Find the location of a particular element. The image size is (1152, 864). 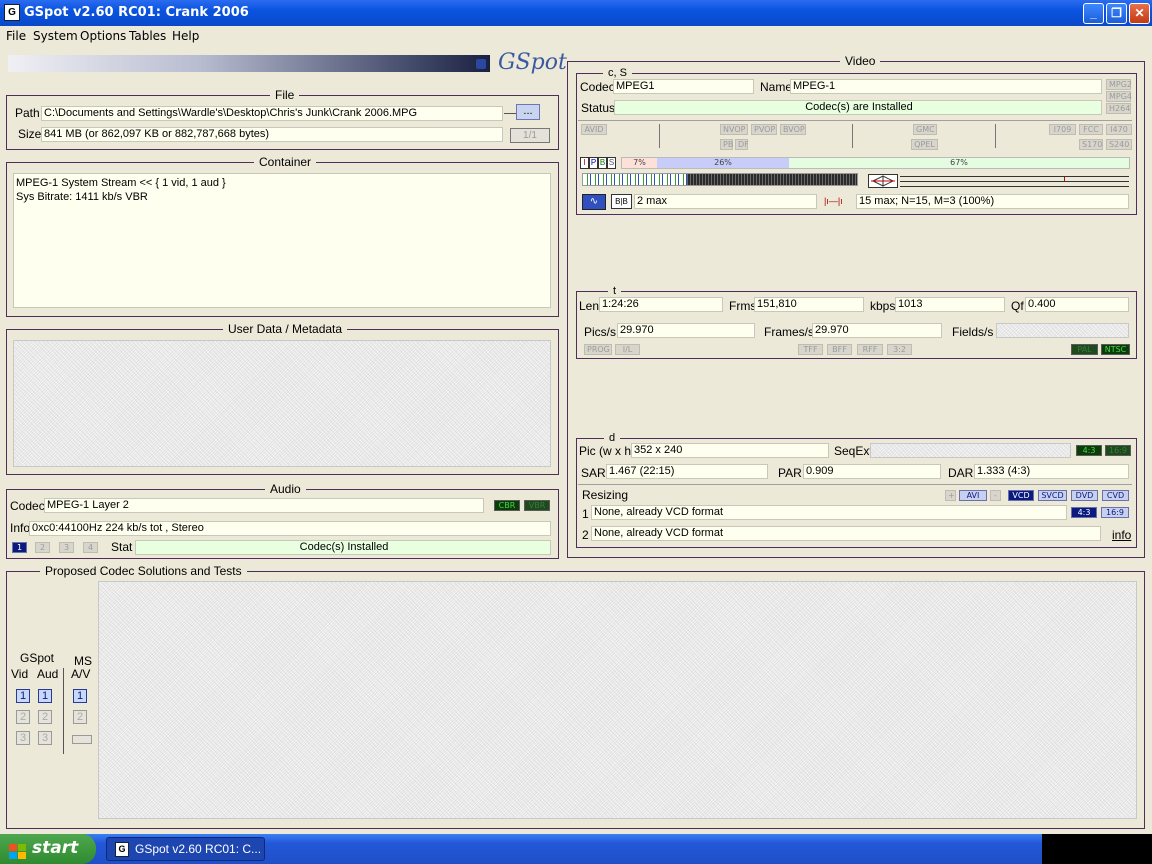

audio-stat-field: Codec(s) Installed is located at coordinates (343, 547).